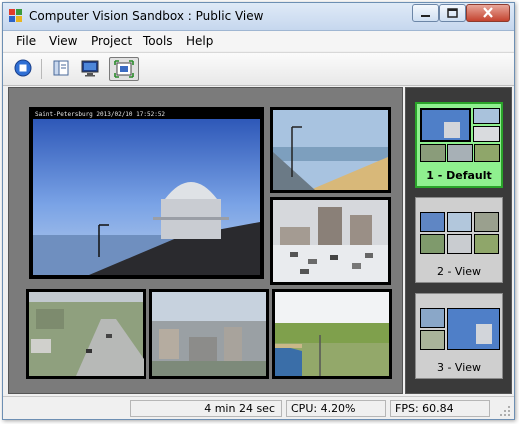 The height and width of the screenshot is (424, 519). I want to click on stop-button, so click(24, 69).